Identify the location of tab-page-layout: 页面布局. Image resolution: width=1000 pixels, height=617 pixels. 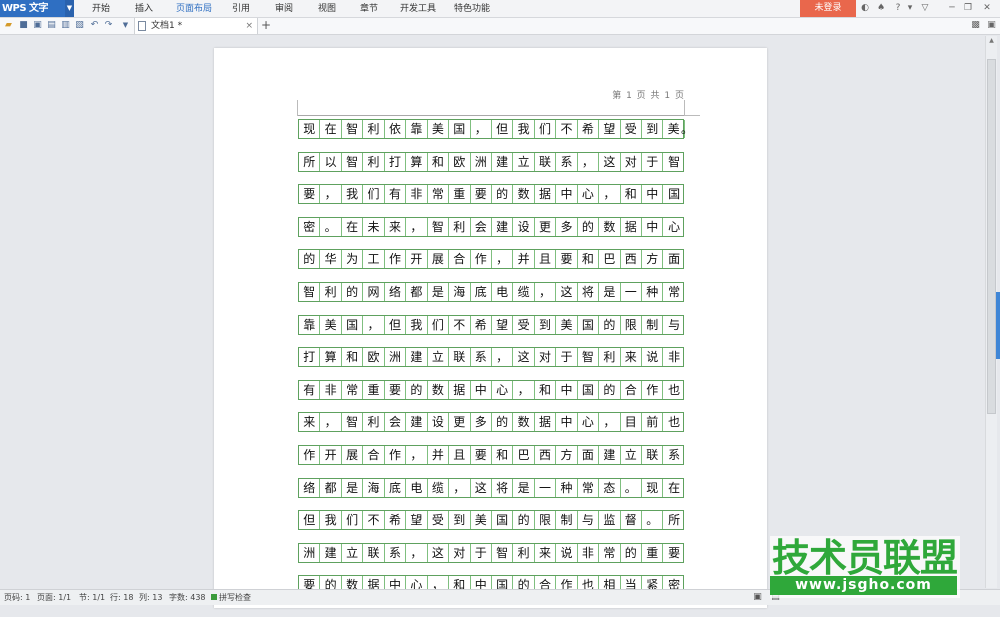
(194, 8).